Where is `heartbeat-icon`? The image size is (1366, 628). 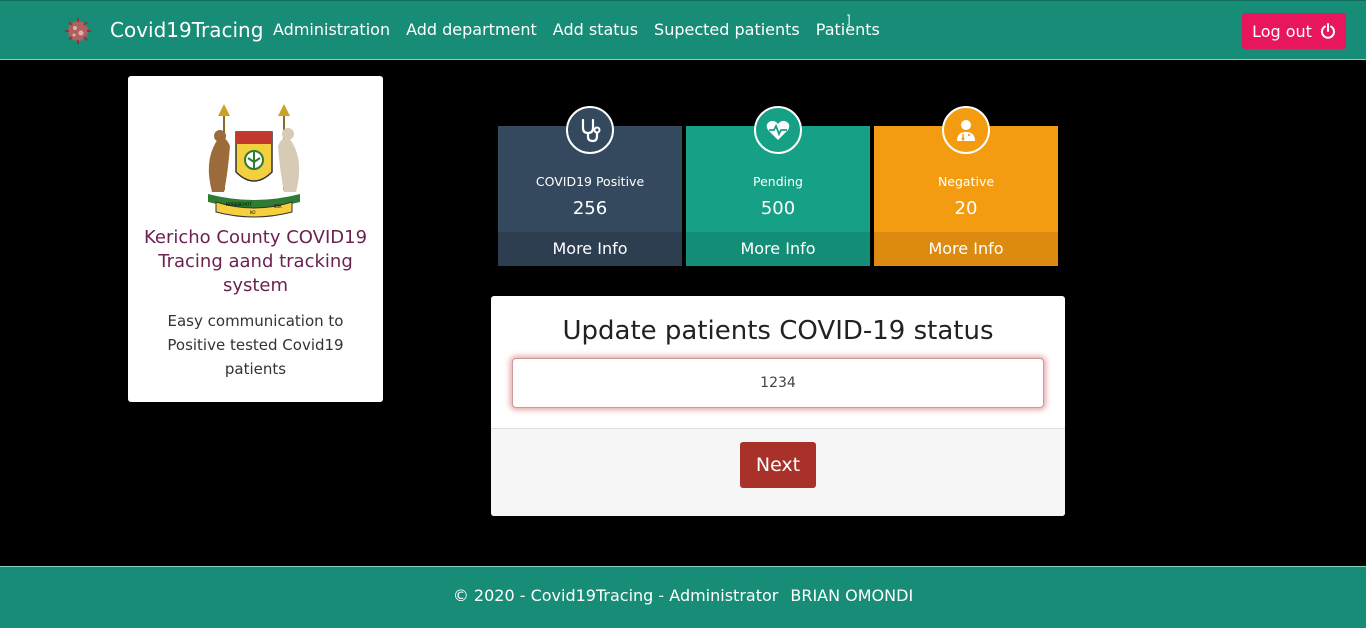
heartbeat-icon is located at coordinates (778, 130).